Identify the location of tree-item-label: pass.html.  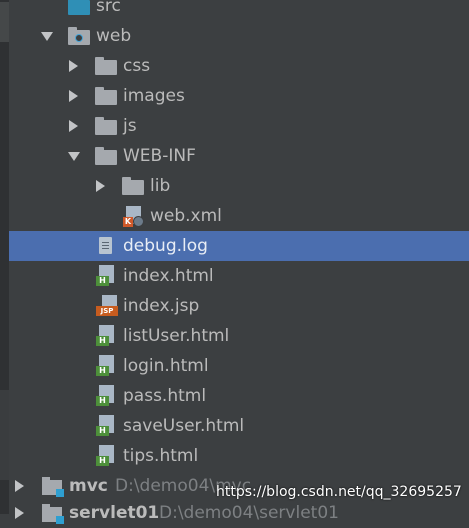
(165, 396).